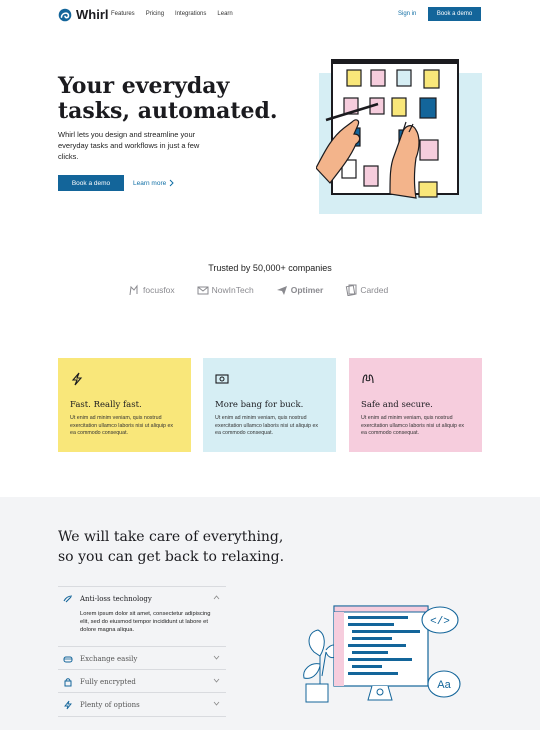 This screenshot has height=730, width=540. Describe the element at coordinates (92, 14) in the screenshot. I see `brand-name: Whirl` at that location.